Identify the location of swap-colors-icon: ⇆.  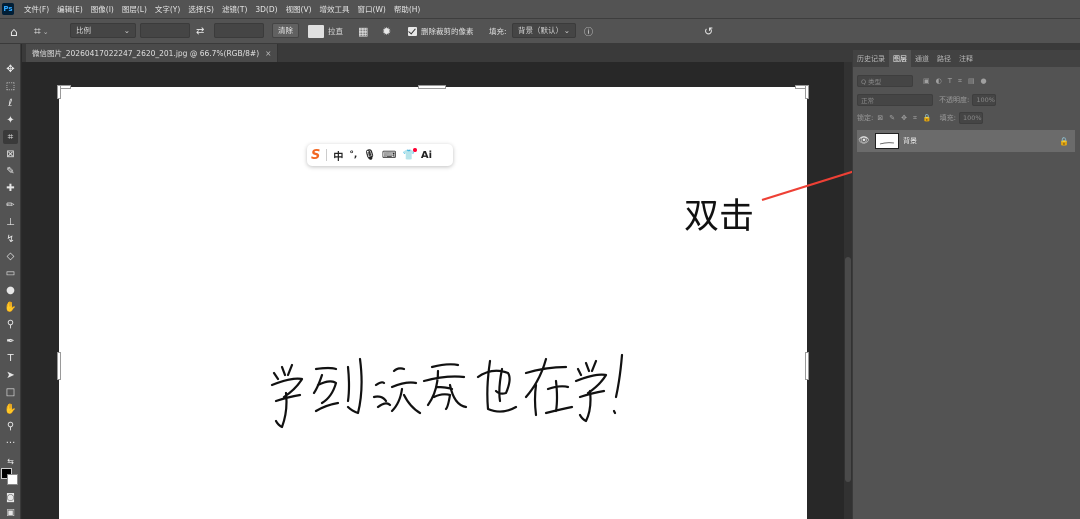
(10, 461).